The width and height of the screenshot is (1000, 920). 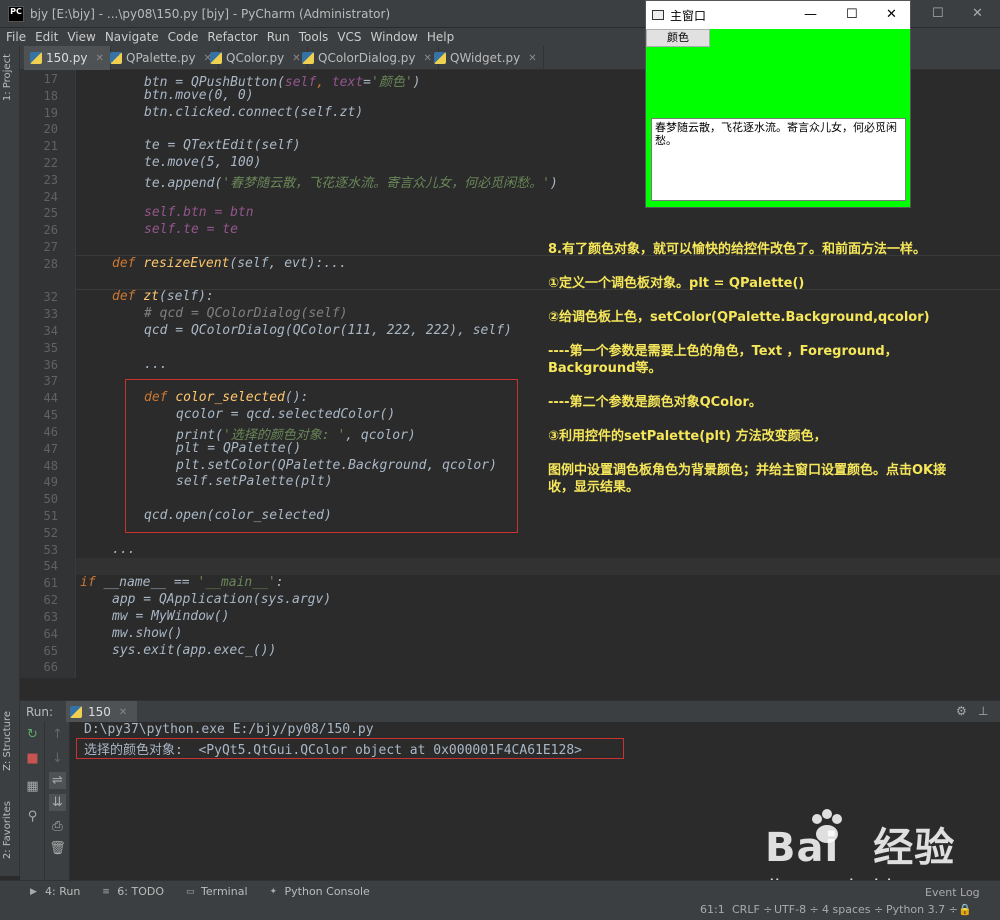 What do you see at coordinates (50, 331) in the screenshot?
I see `line-number: 34` at bounding box center [50, 331].